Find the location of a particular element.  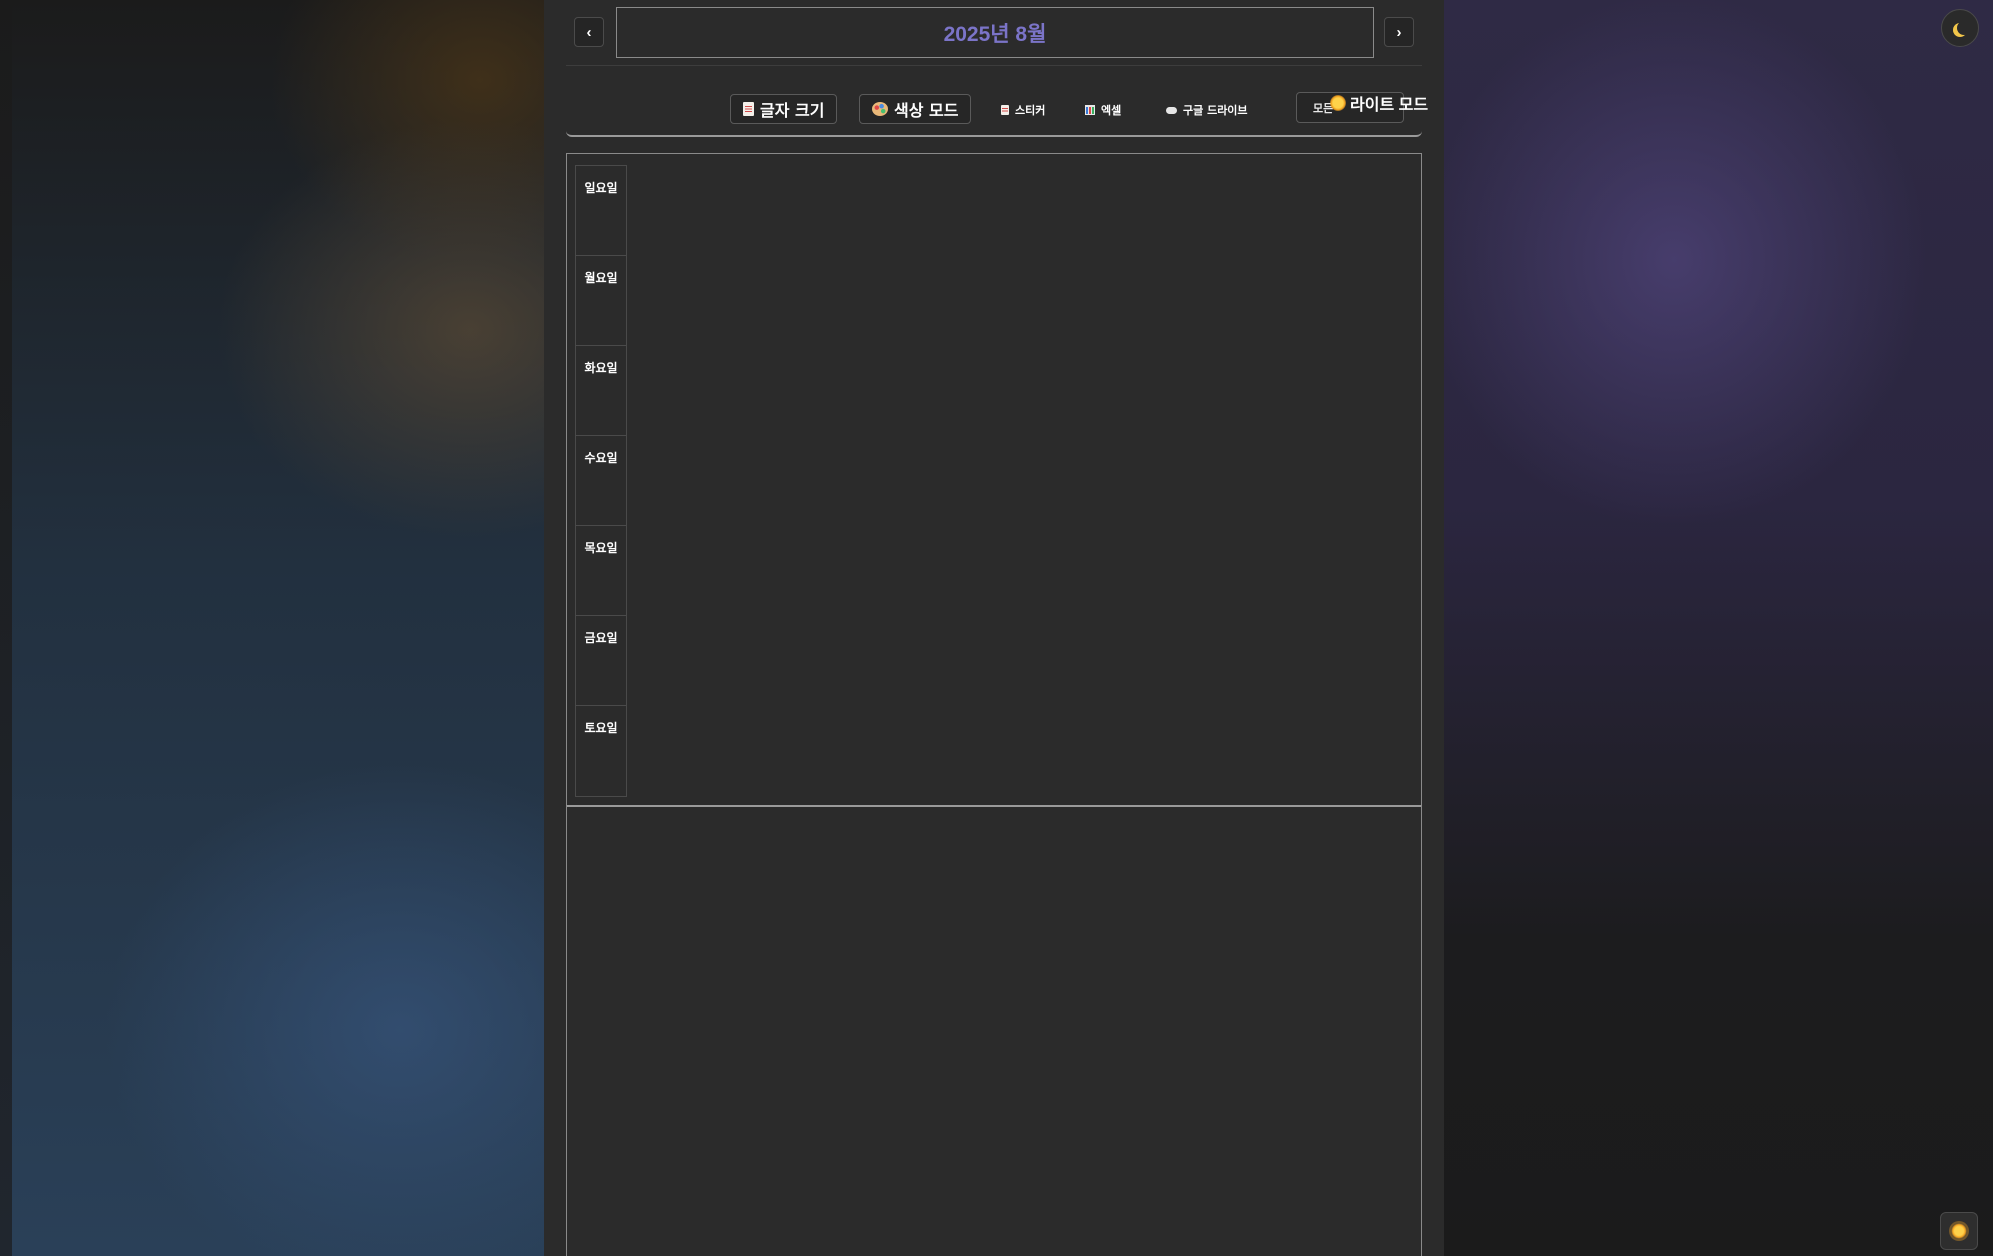

font-size-button: 글자 크기 is located at coordinates (784, 109).